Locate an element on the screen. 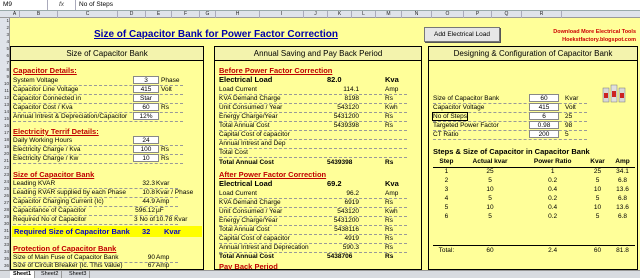 This screenshot has height=278, width=640. row-header: 8 is located at coordinates (5, 69).